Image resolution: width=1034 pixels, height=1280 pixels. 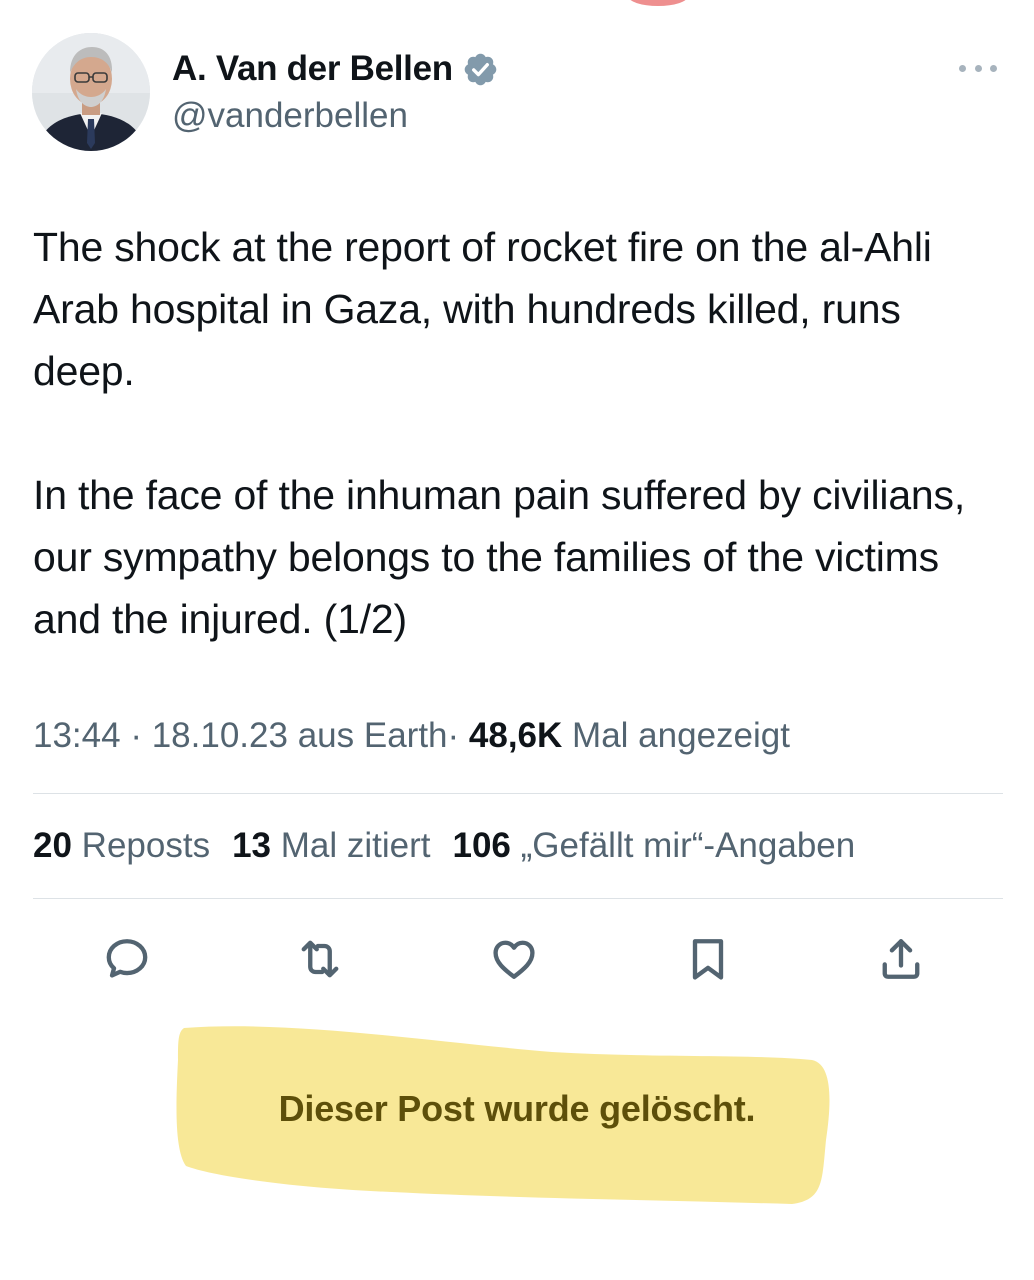 I want to click on share-icon, so click(x=901, y=959).